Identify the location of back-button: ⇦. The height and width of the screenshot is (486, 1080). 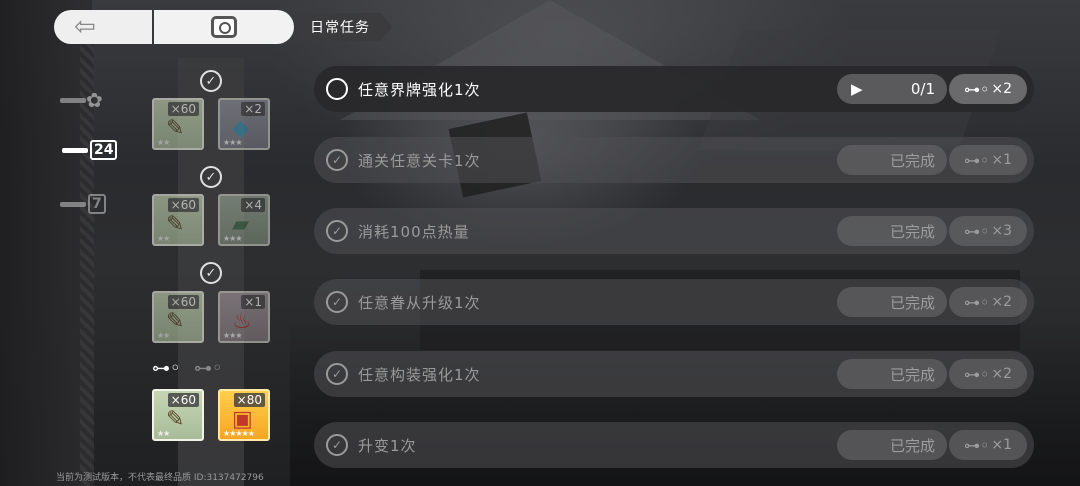
(103, 27).